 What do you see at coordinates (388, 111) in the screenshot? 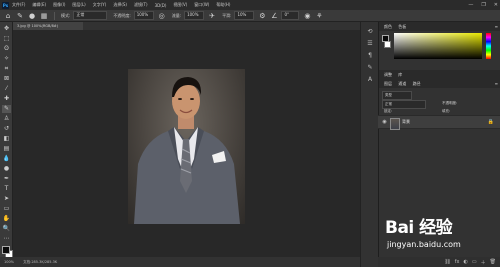
I see `lock-label: 锁定:` at bounding box center [388, 111].